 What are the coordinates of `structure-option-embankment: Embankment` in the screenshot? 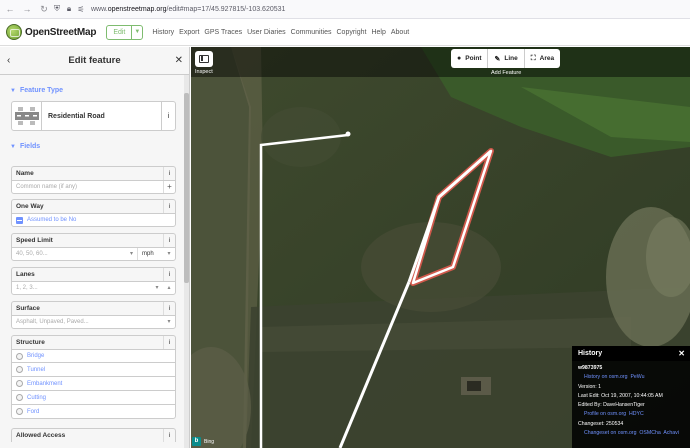 It's located at (93, 384).